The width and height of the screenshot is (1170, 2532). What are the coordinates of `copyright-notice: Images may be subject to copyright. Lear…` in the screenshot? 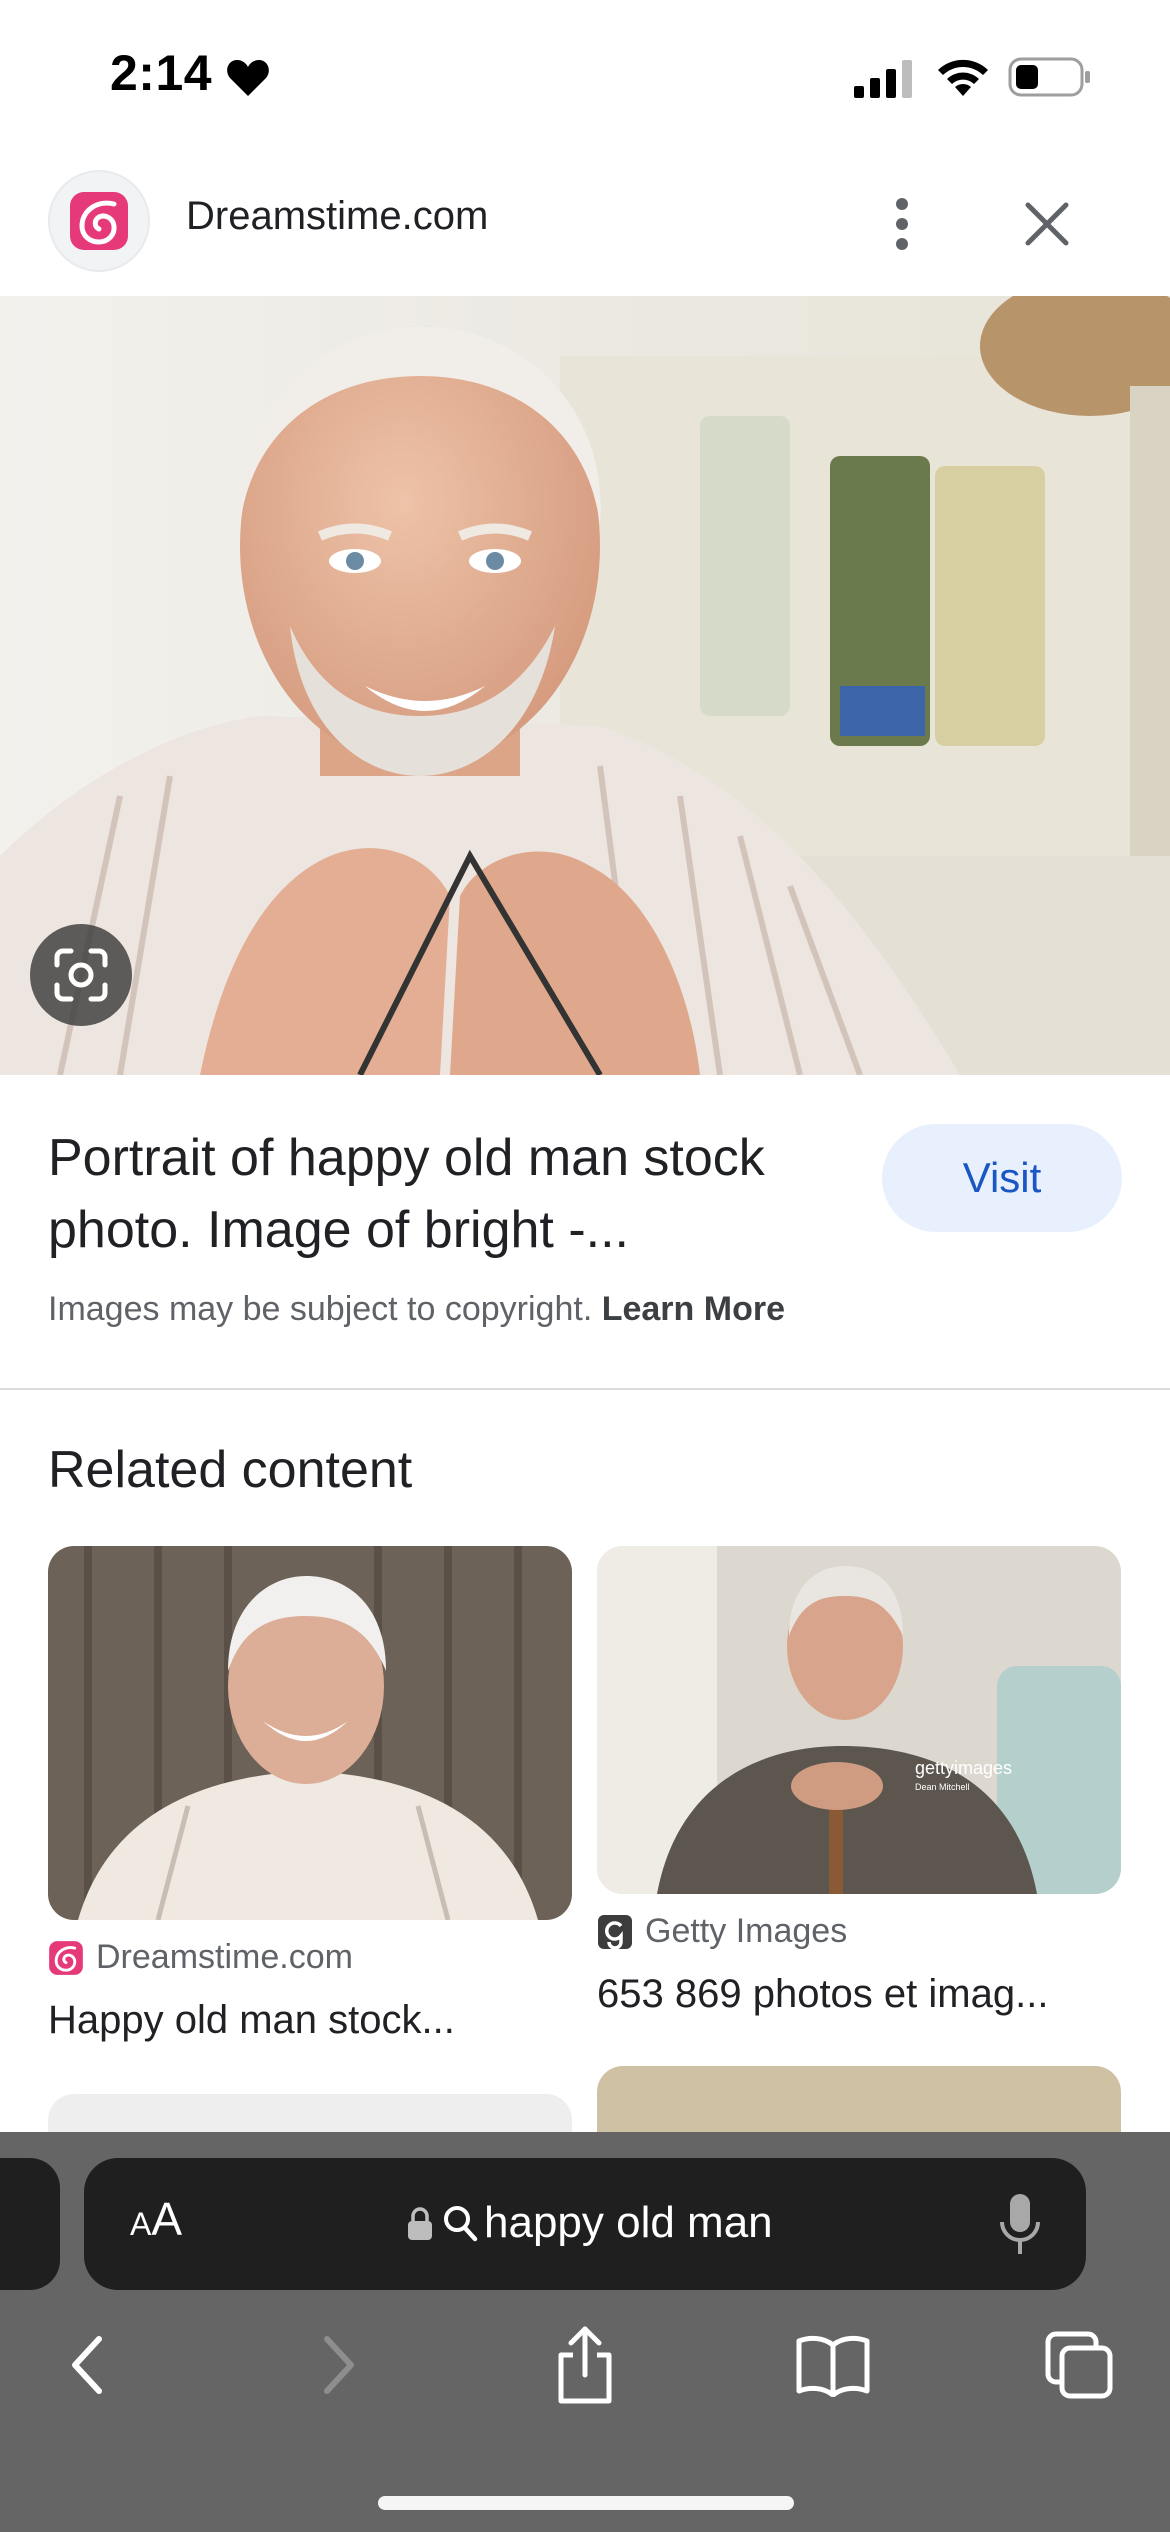 It's located at (416, 1309).